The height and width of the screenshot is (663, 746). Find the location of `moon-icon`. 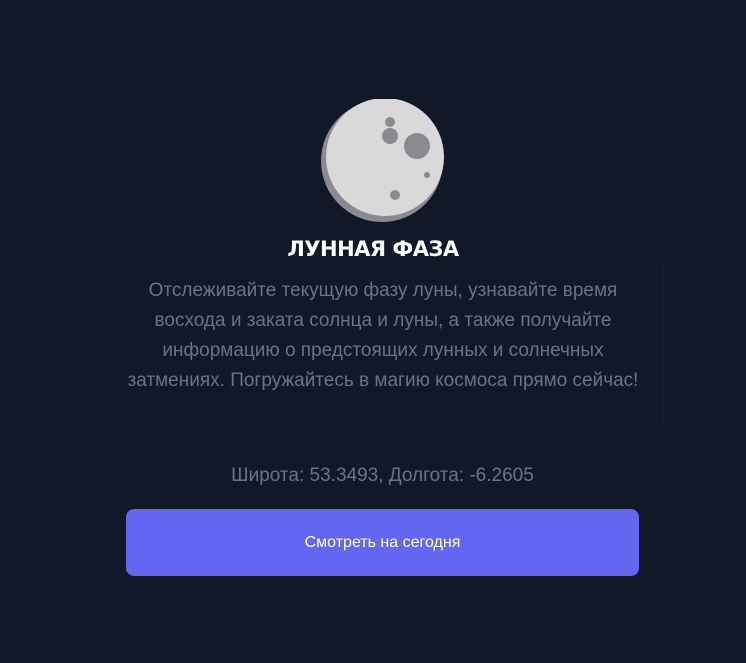

moon-icon is located at coordinates (383, 160).